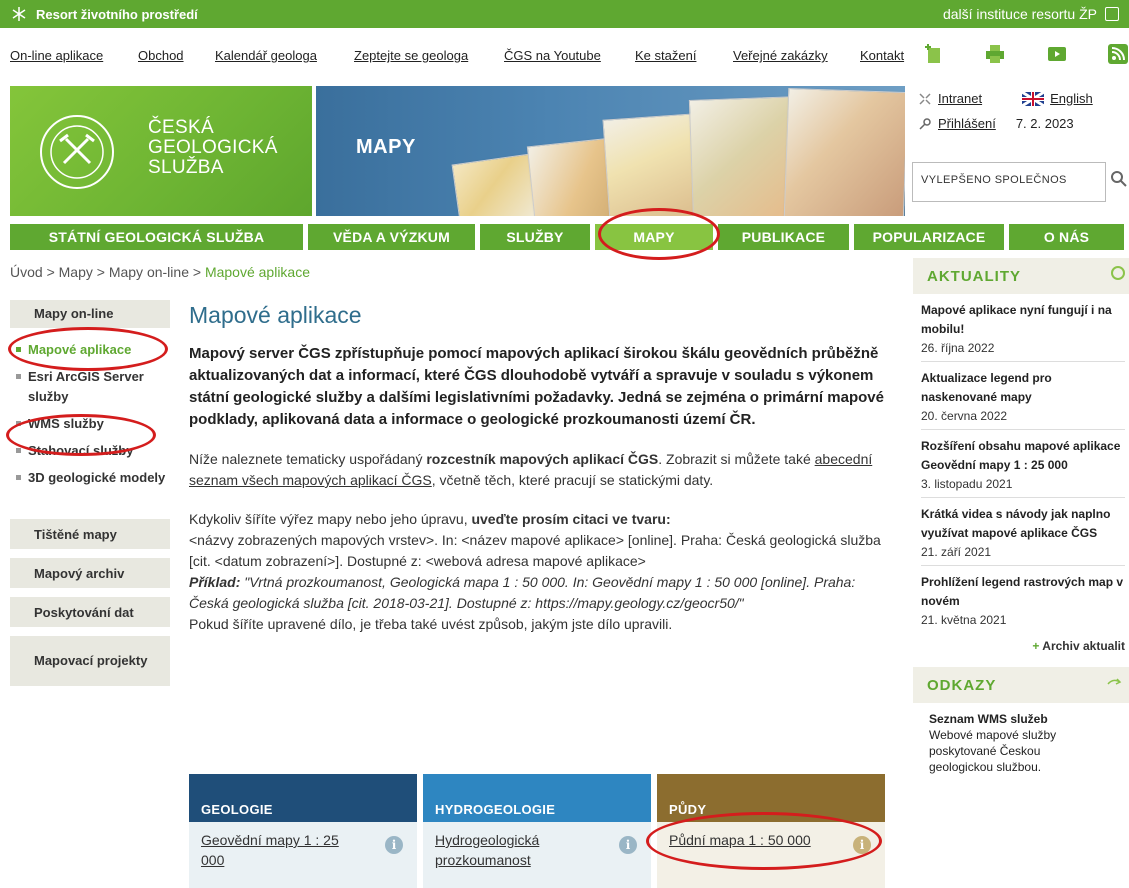  I want to click on org-name-line3: SLUŽBA, so click(186, 167).